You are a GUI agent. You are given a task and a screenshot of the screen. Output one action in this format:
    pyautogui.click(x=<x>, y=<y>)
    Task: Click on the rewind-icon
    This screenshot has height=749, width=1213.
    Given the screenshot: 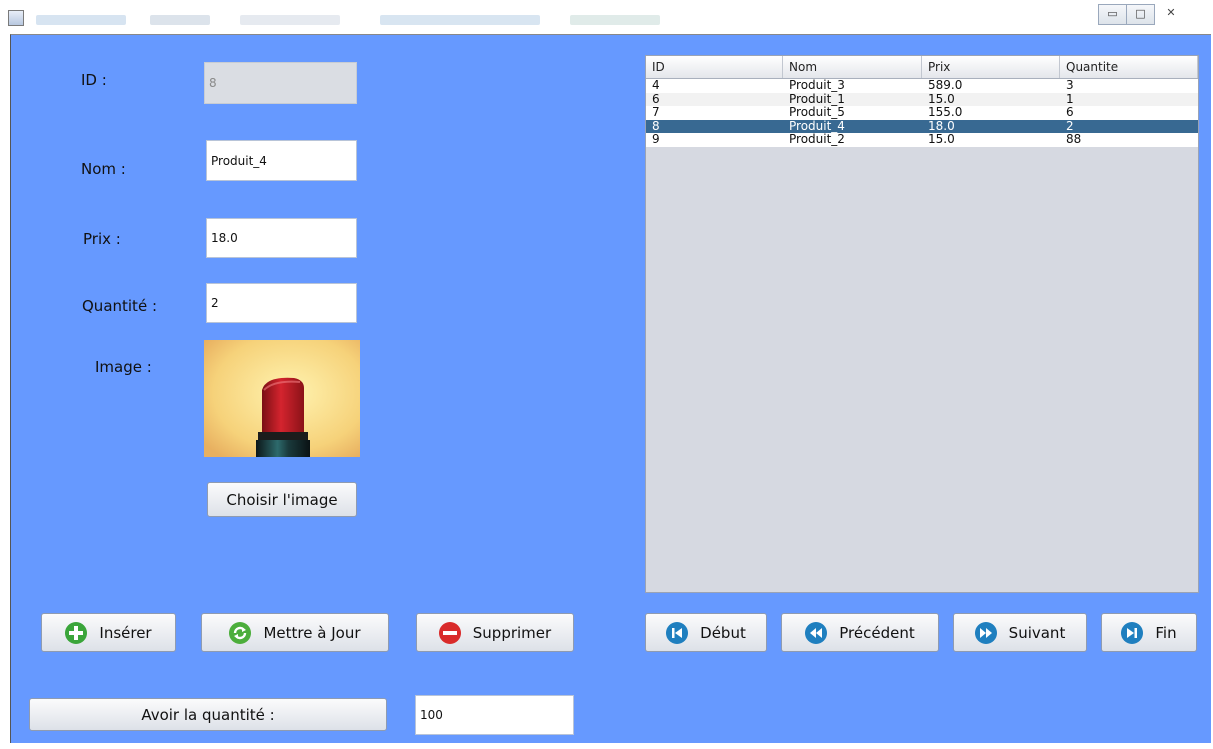 What is the action you would take?
    pyautogui.click(x=816, y=632)
    